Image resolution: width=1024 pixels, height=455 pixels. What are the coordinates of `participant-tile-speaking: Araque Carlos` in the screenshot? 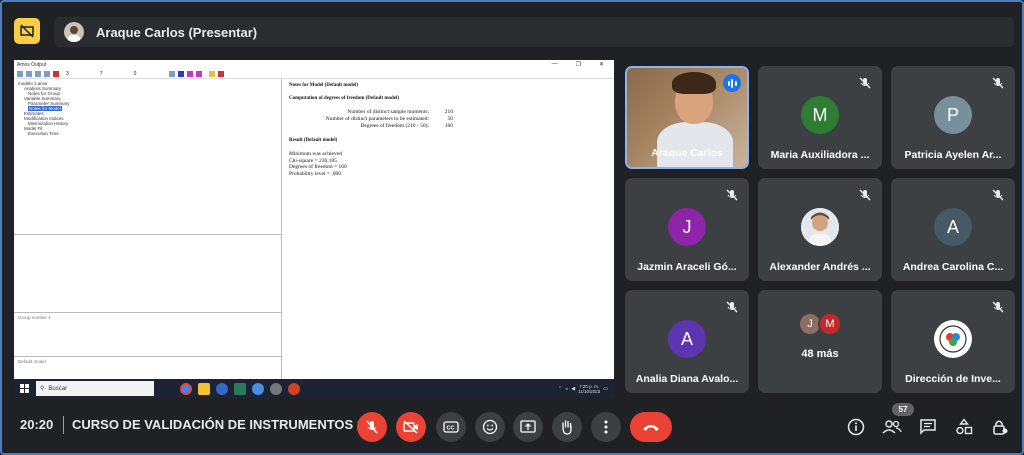 It's located at (687, 117).